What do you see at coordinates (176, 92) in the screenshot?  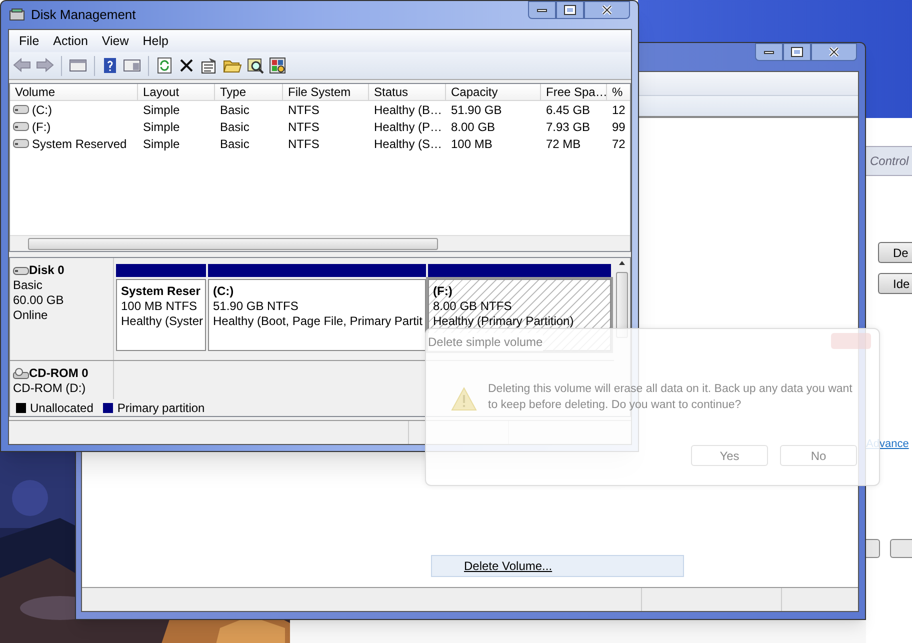 I see `column-header: Layout` at bounding box center [176, 92].